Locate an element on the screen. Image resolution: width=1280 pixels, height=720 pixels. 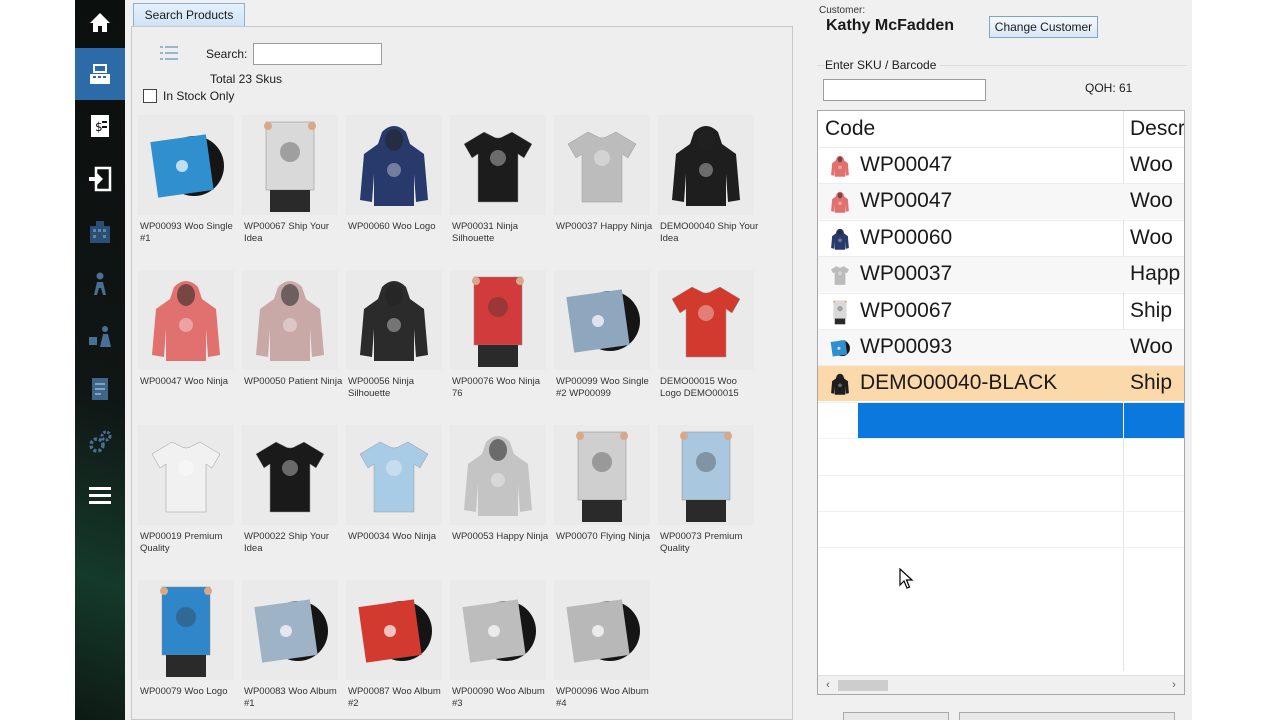
in-stock-checkbox is located at coordinates (150, 96).